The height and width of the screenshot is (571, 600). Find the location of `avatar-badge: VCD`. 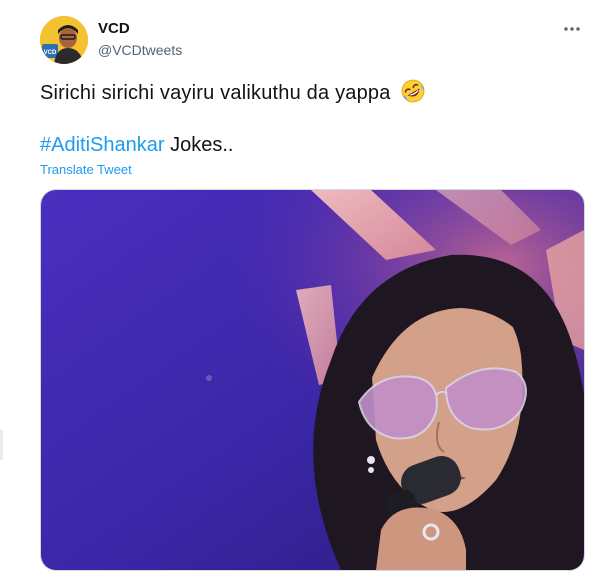

avatar-badge: VCD is located at coordinates (50, 53).